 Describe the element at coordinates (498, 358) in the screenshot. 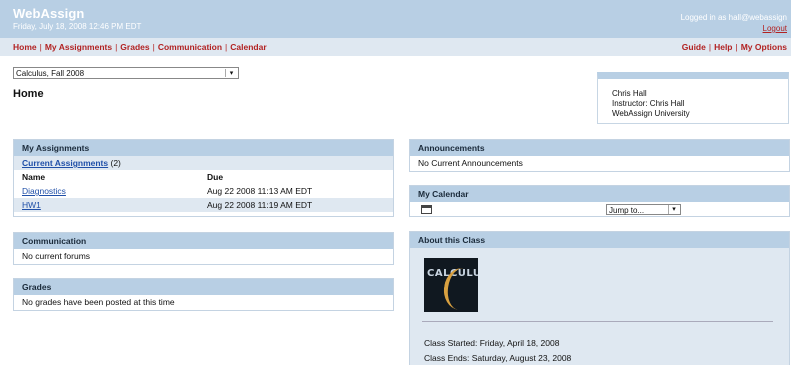

I see `class-ends: Class Ends: Saturday, August 23, 2008` at that location.